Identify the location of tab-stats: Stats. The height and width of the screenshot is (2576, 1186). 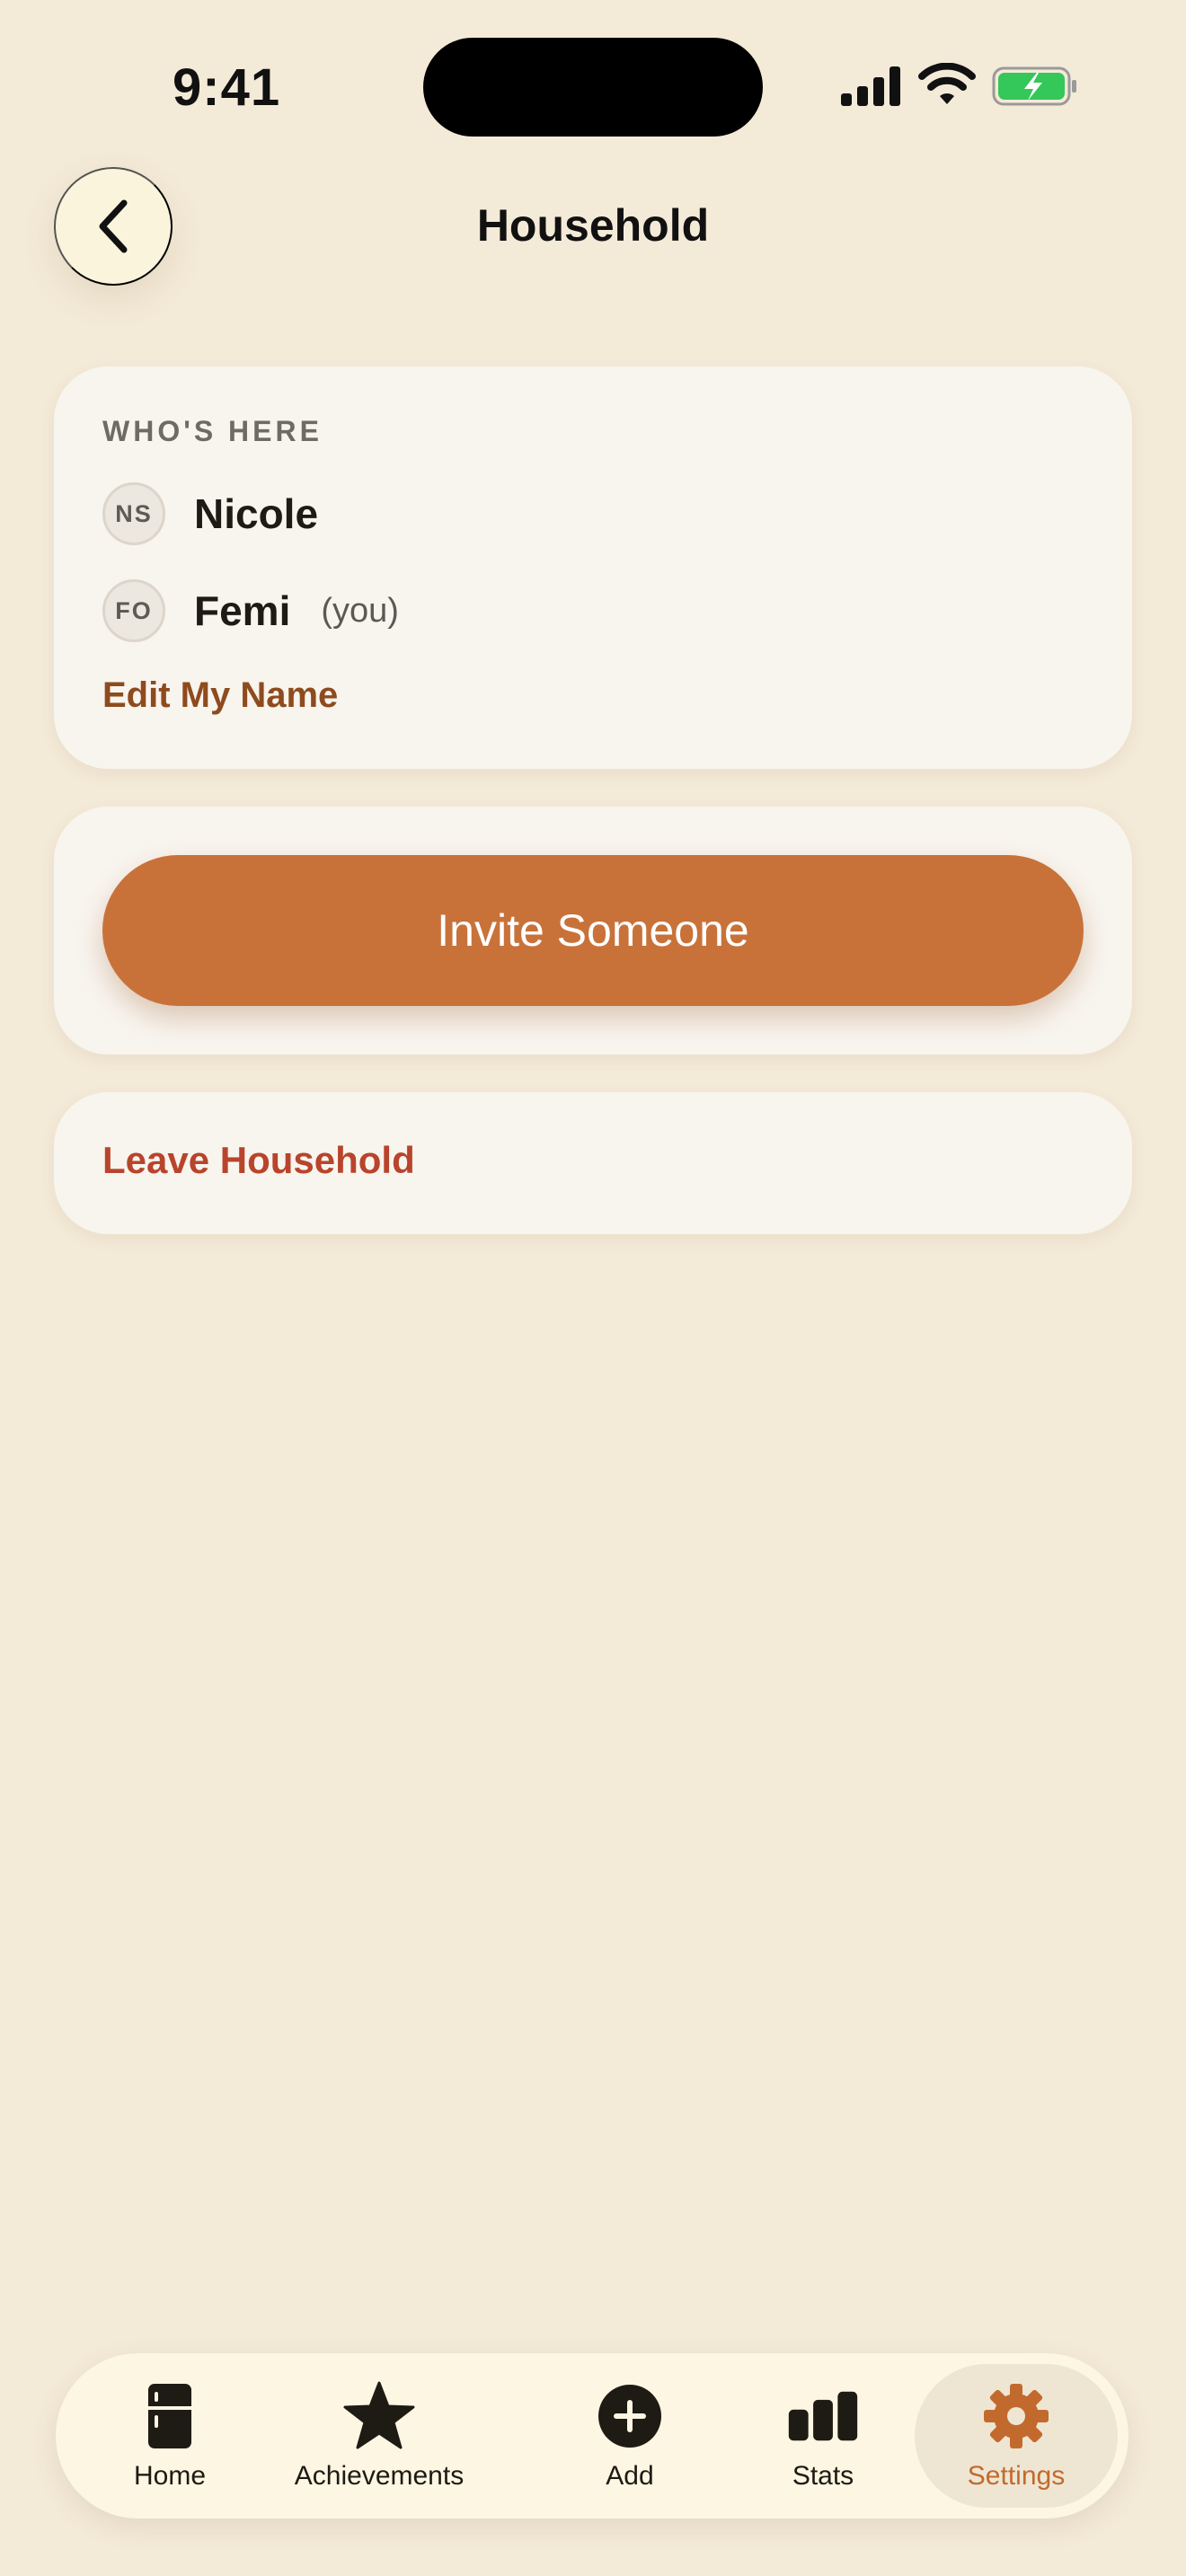
(823, 2436).